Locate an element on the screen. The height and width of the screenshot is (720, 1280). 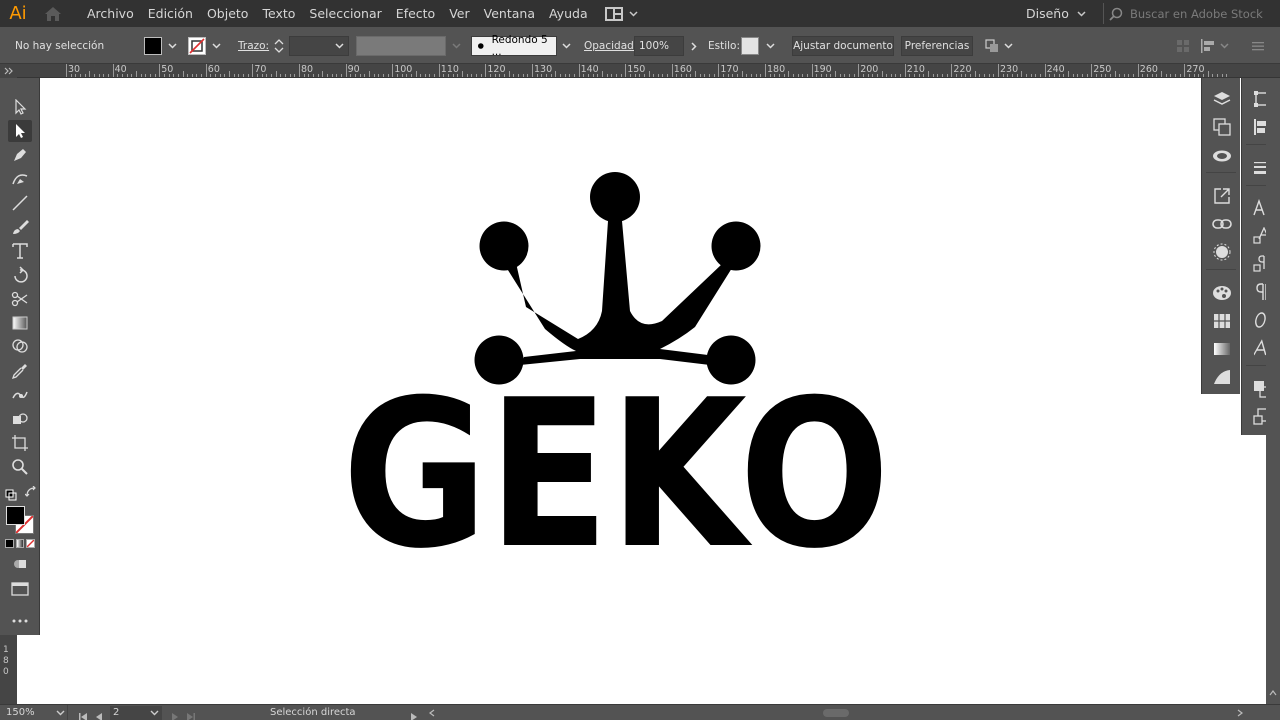
menu-texto: Texto is located at coordinates (278, 13).